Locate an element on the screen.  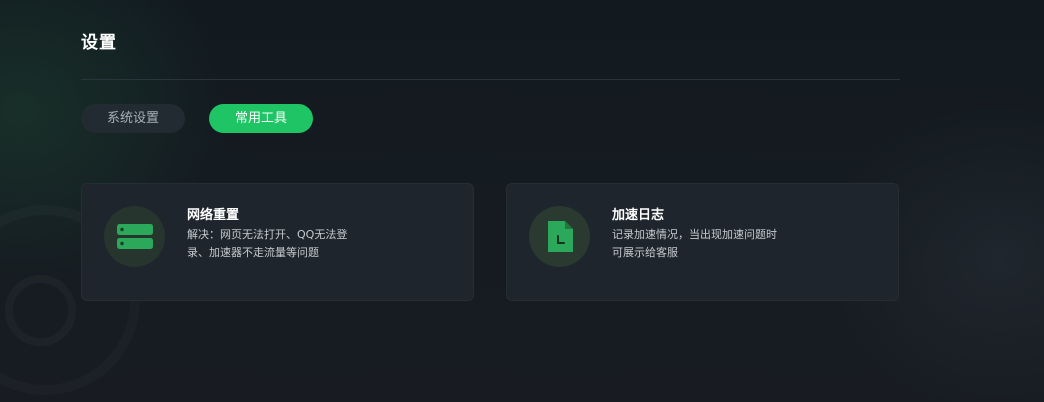
acceleration-log-description: 记录加速情况，当出现加速问题时 可展示给客服 is located at coordinates (704, 244).